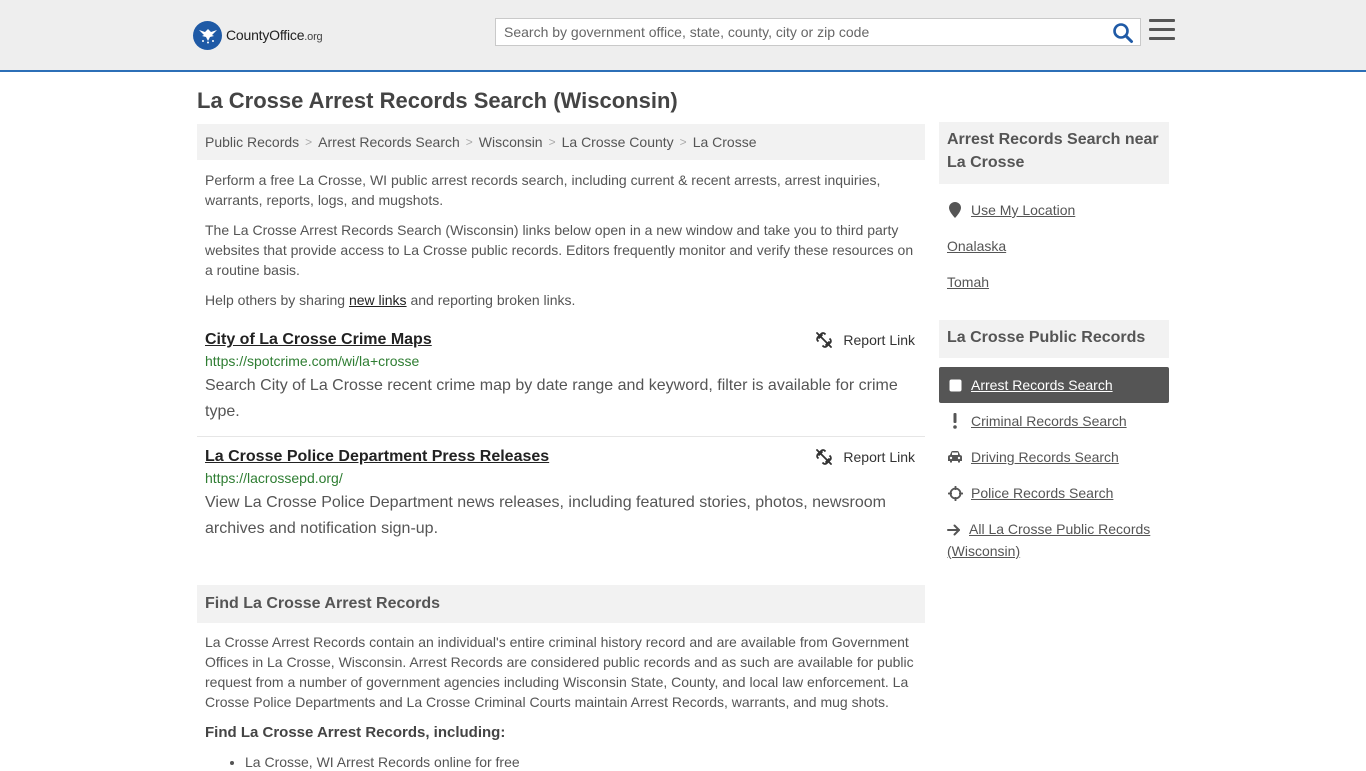 The width and height of the screenshot is (1366, 771). Describe the element at coordinates (378, 300) in the screenshot. I see `new-links-link: new links` at that location.